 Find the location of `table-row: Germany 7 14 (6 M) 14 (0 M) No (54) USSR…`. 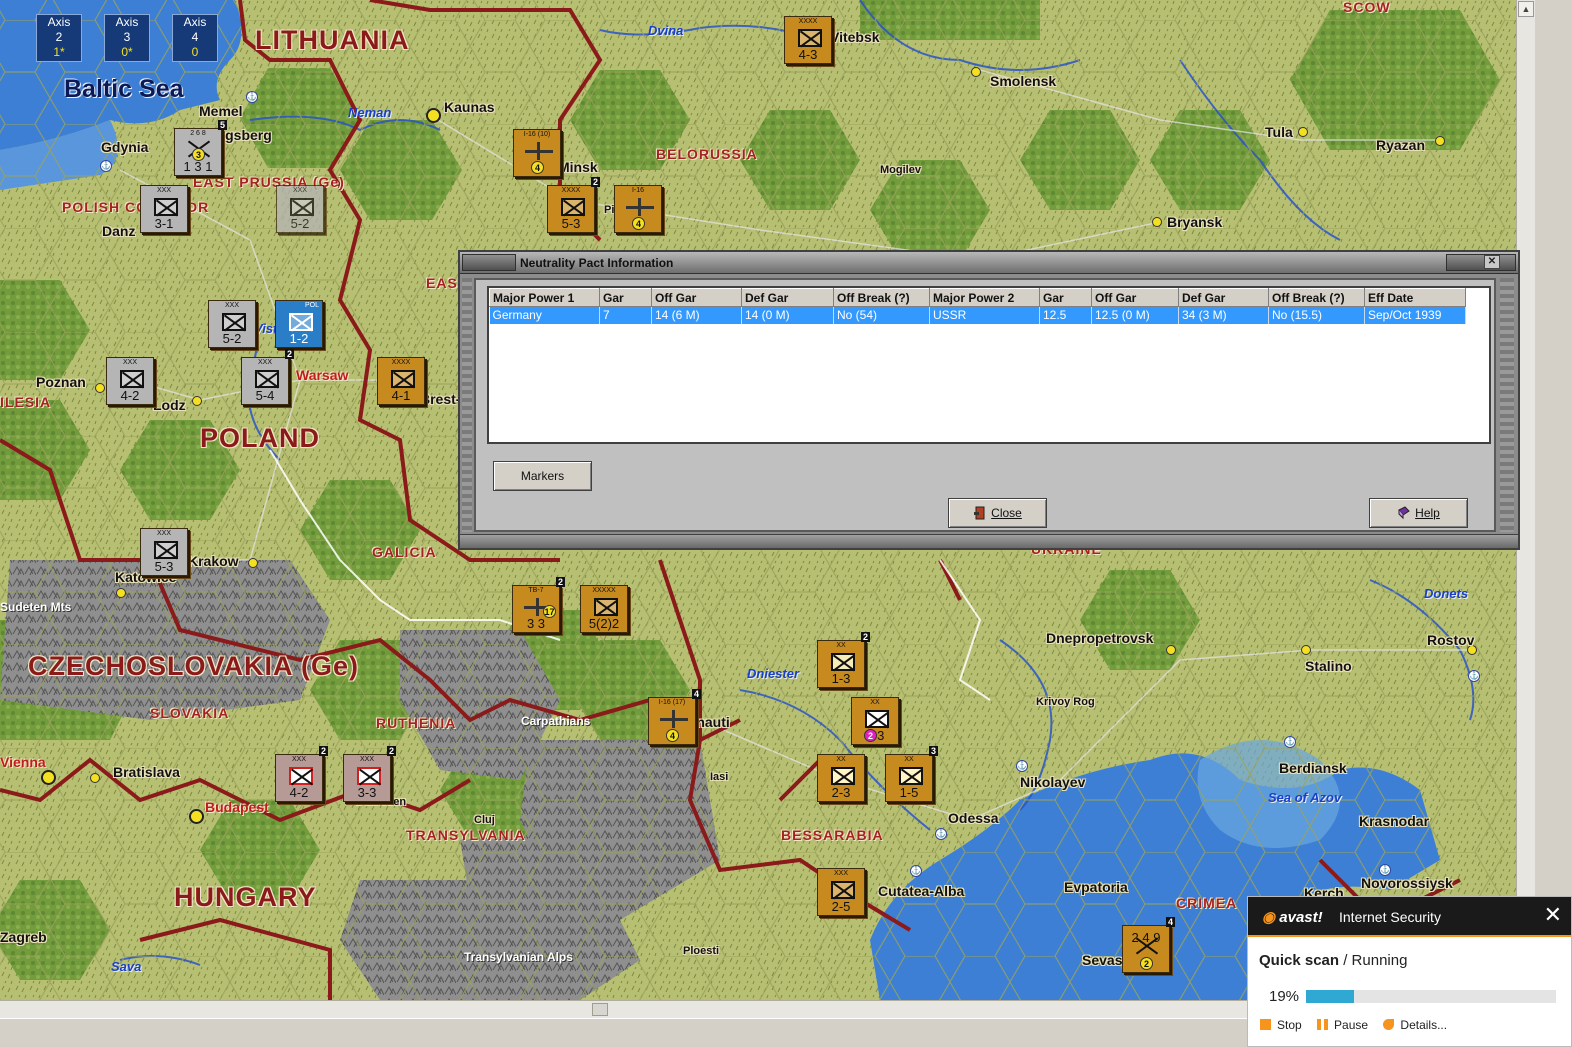

table-row: Germany 7 14 (6 M) 14 (0 M) No (54) USSR… is located at coordinates (977, 315).